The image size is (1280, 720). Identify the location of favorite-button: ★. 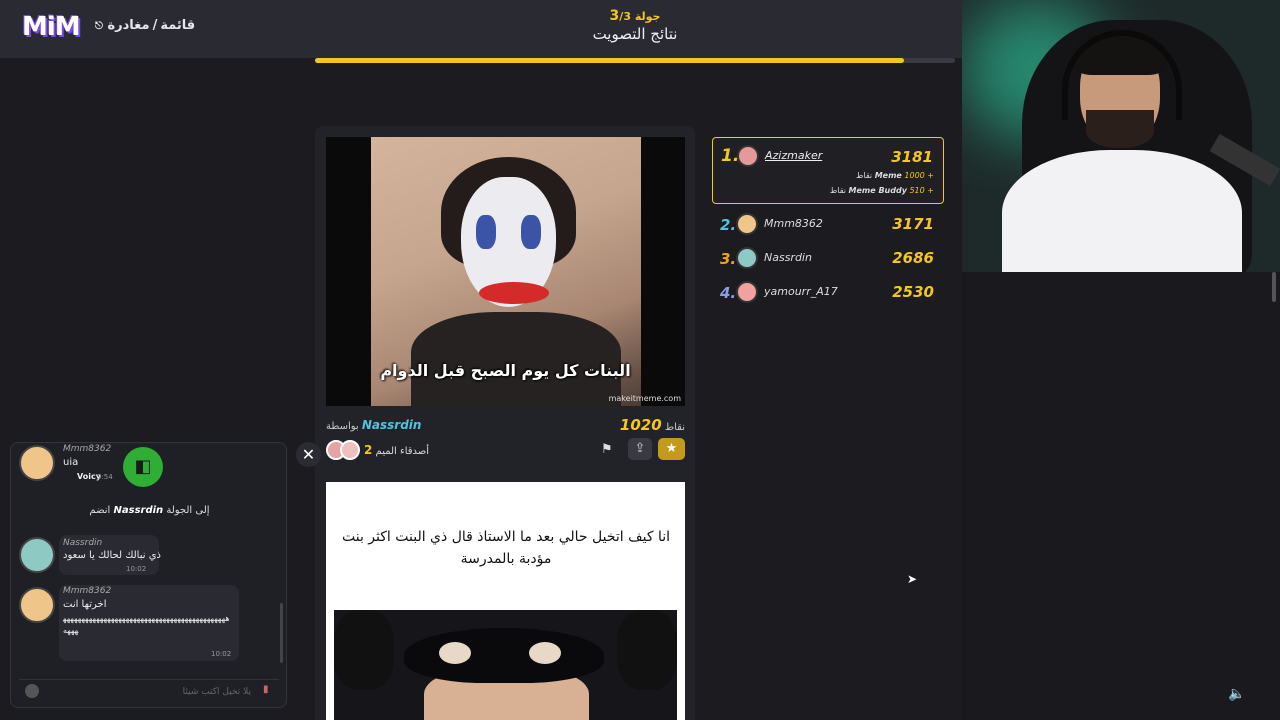
(671, 449).